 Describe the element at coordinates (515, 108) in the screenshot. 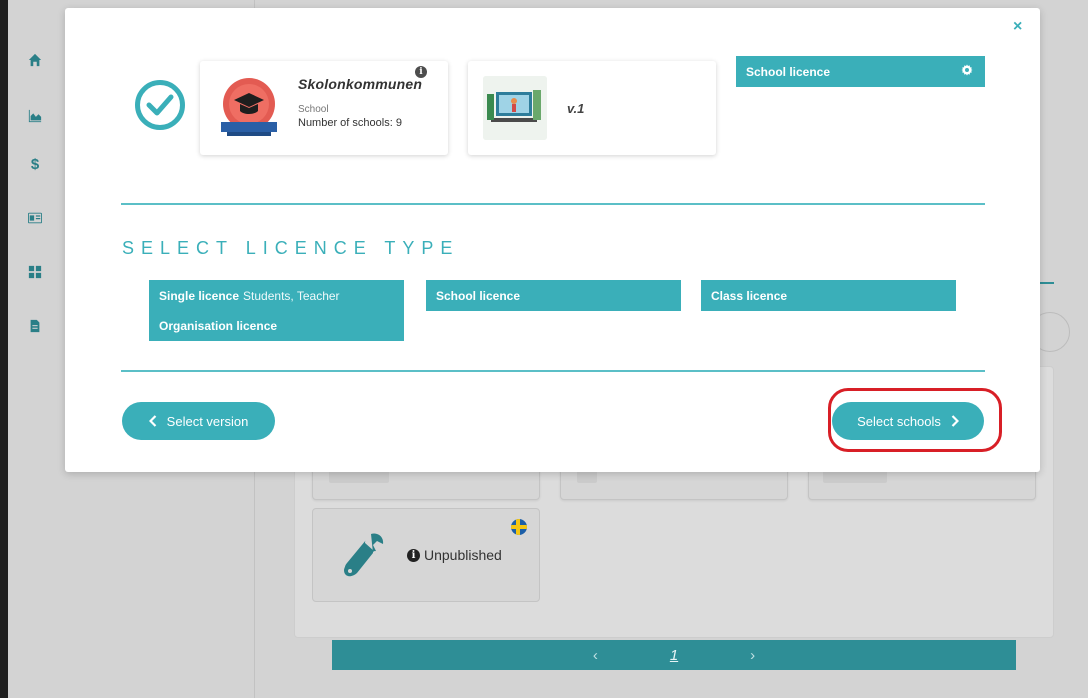

I see `version-thumbnail` at that location.